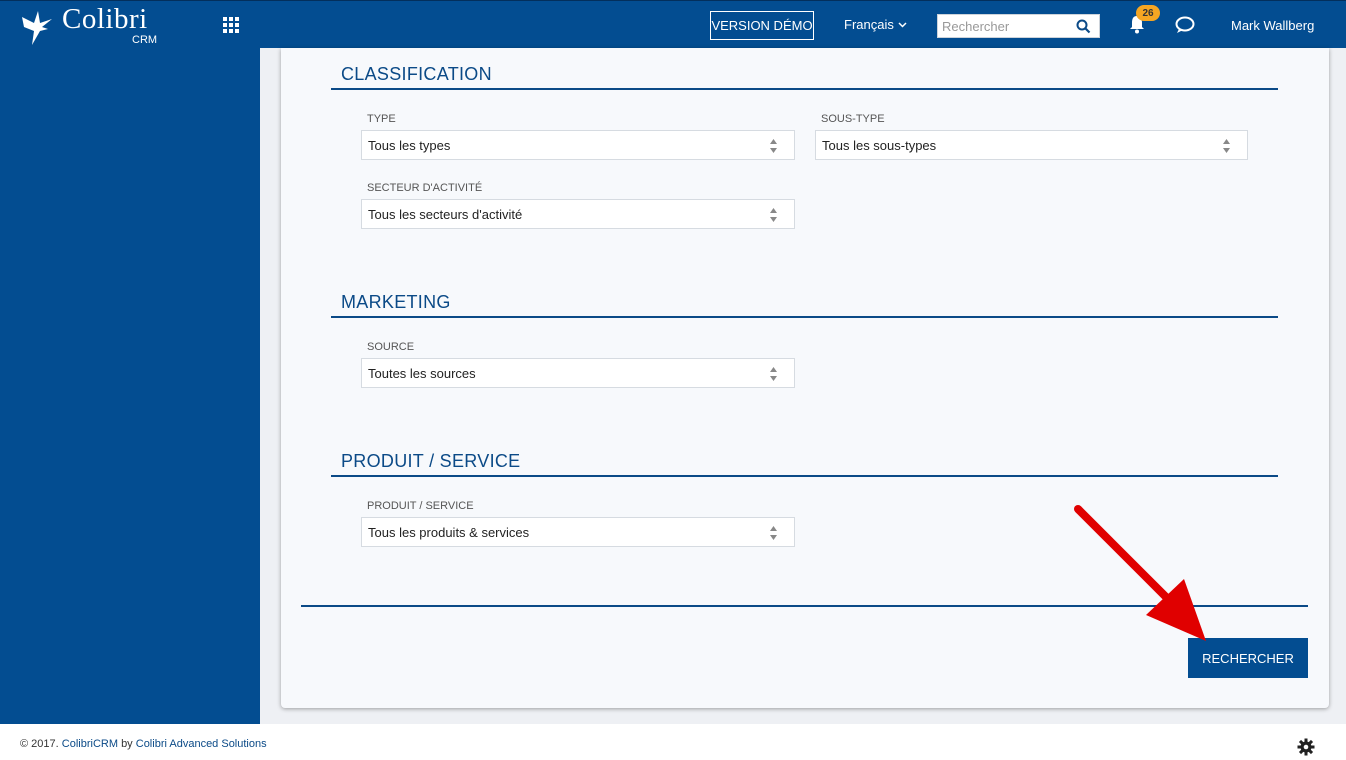 This screenshot has width=1346, height=760. What do you see at coordinates (1140, 573) in the screenshot?
I see `annotation-arrow-icon` at bounding box center [1140, 573].